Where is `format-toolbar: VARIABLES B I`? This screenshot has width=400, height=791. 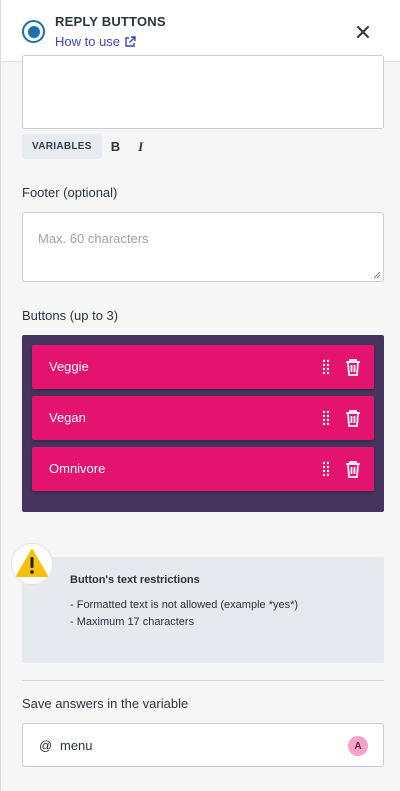
format-toolbar: VARIABLES B I is located at coordinates (82, 146).